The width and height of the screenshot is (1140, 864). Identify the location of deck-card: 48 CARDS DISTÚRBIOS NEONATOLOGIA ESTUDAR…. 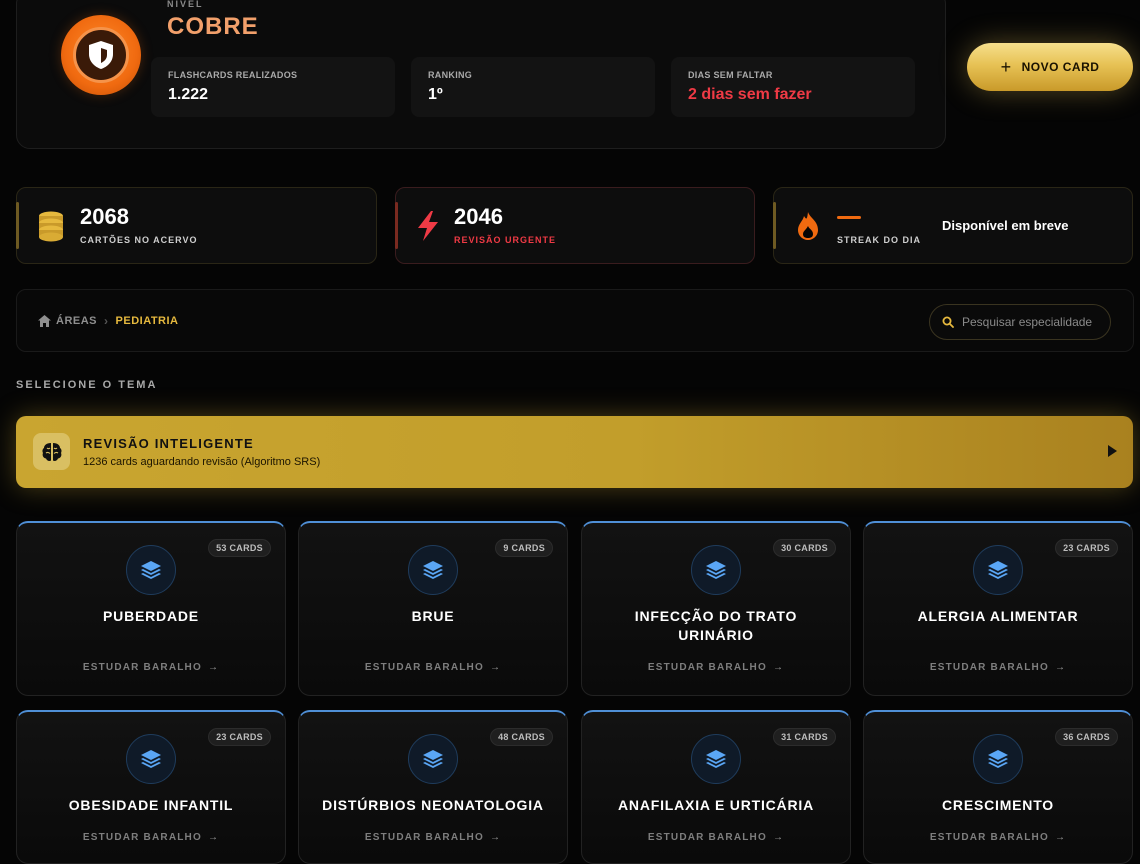
(433, 787).